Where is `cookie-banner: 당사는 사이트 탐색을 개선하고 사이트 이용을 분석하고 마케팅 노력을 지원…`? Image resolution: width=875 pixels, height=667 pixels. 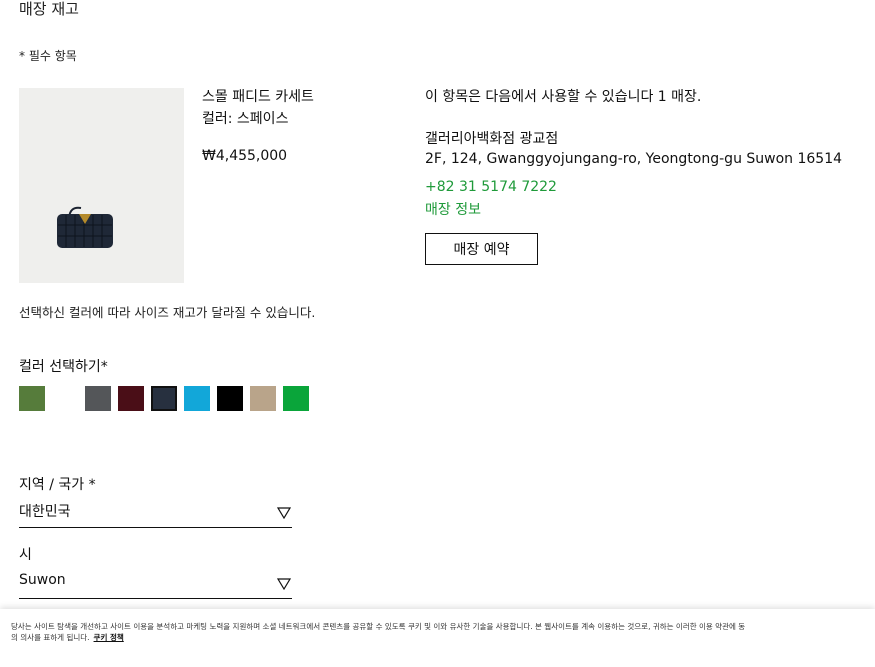 cookie-banner: 당사는 사이트 탐색을 개선하고 사이트 이용을 분석하고 마케팅 노력을 지원… is located at coordinates (437, 638).